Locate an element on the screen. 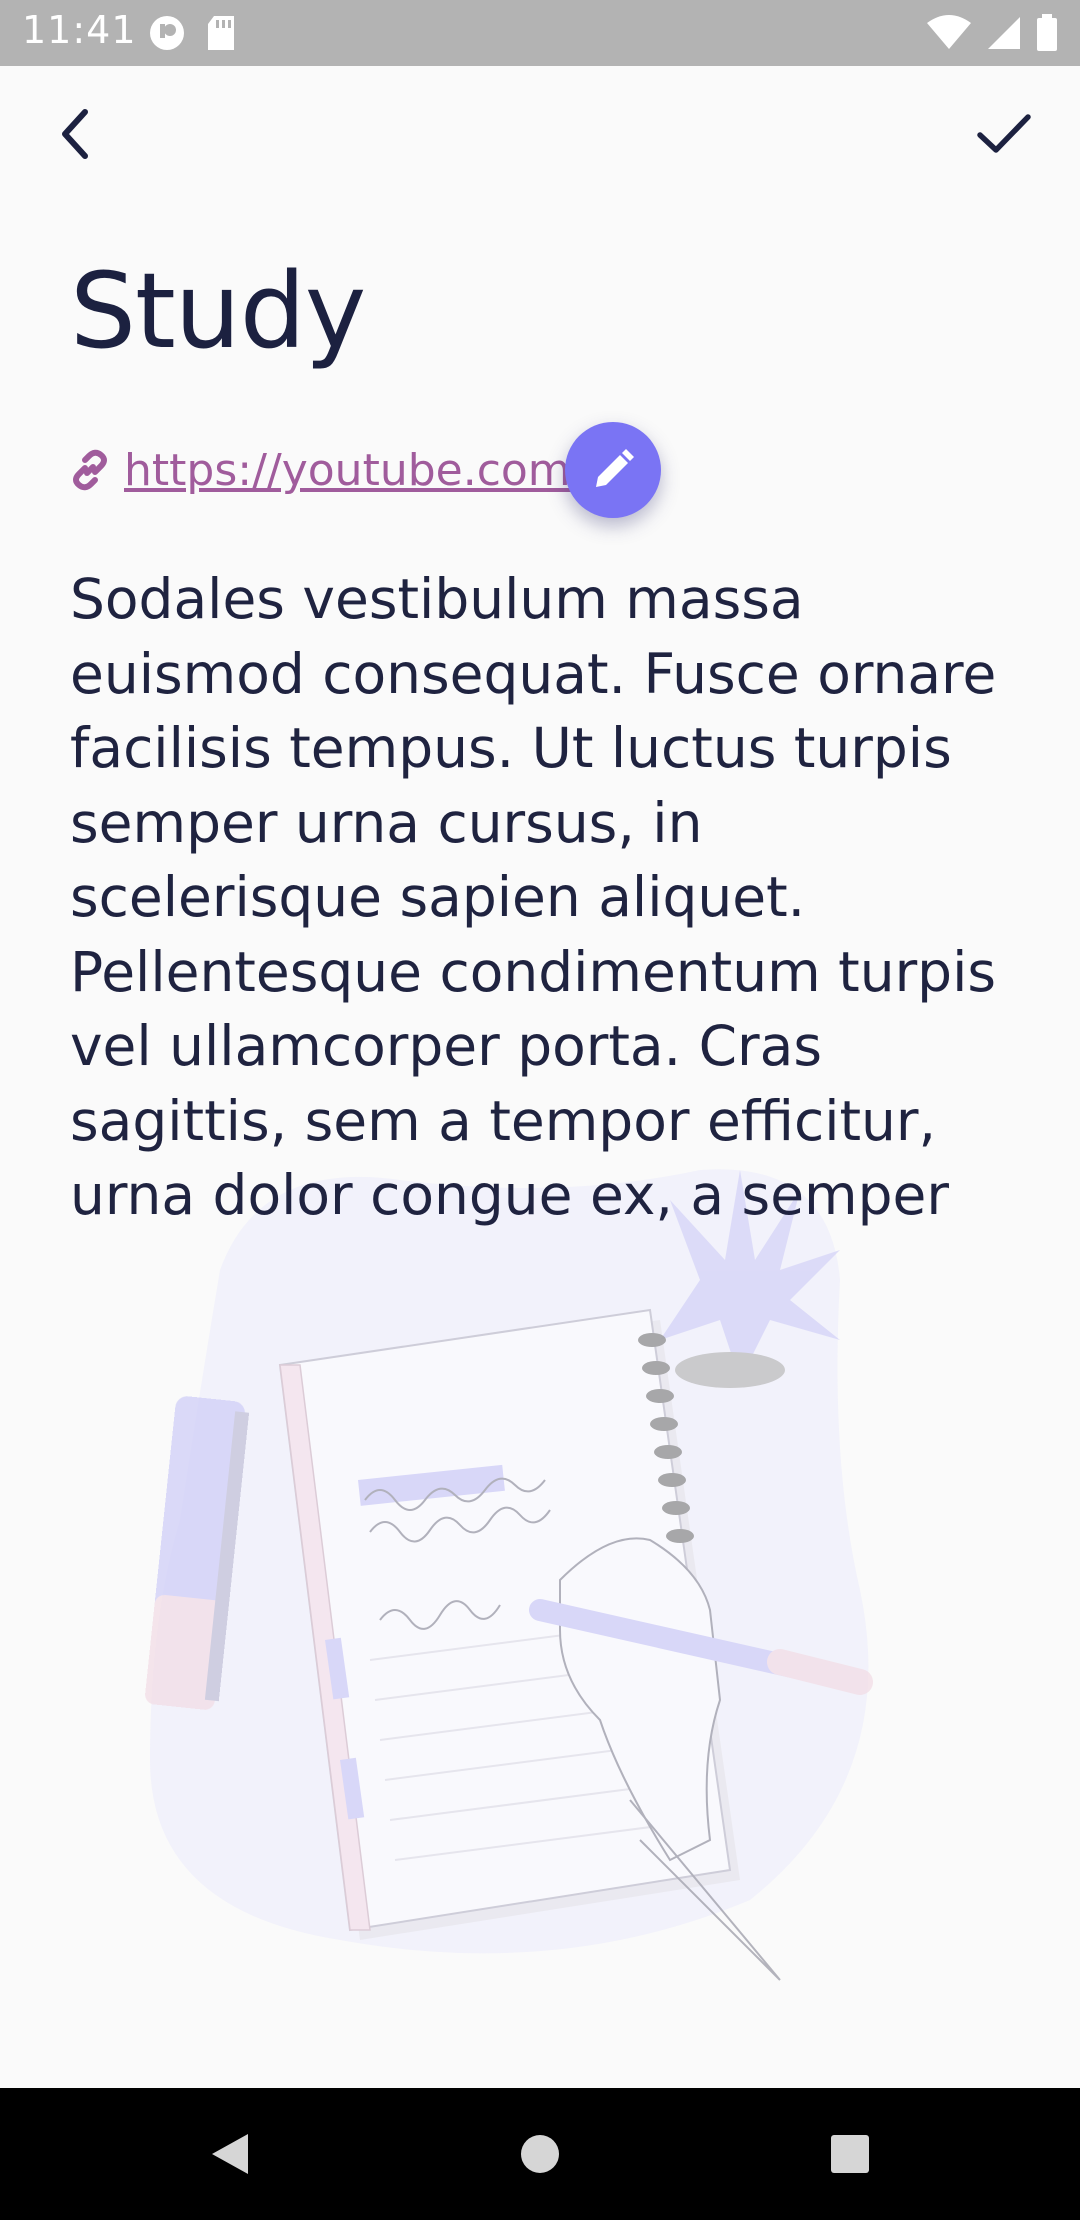 The width and height of the screenshot is (1080, 2220). link-icon is located at coordinates (90, 470).